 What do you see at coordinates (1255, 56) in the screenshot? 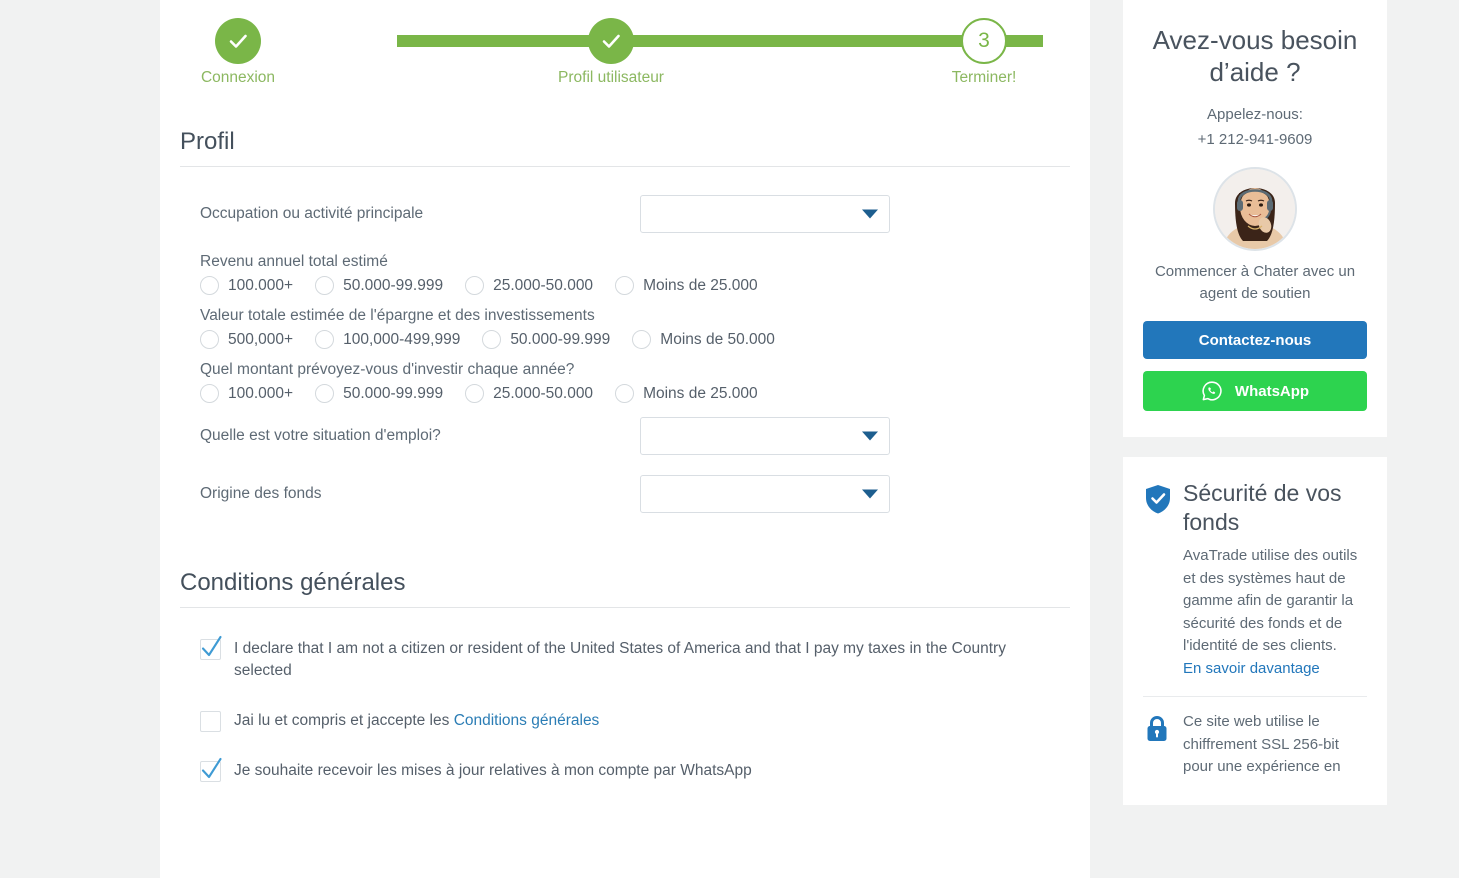
I see `help-title: Avez-vous besoin d’aide ?` at bounding box center [1255, 56].